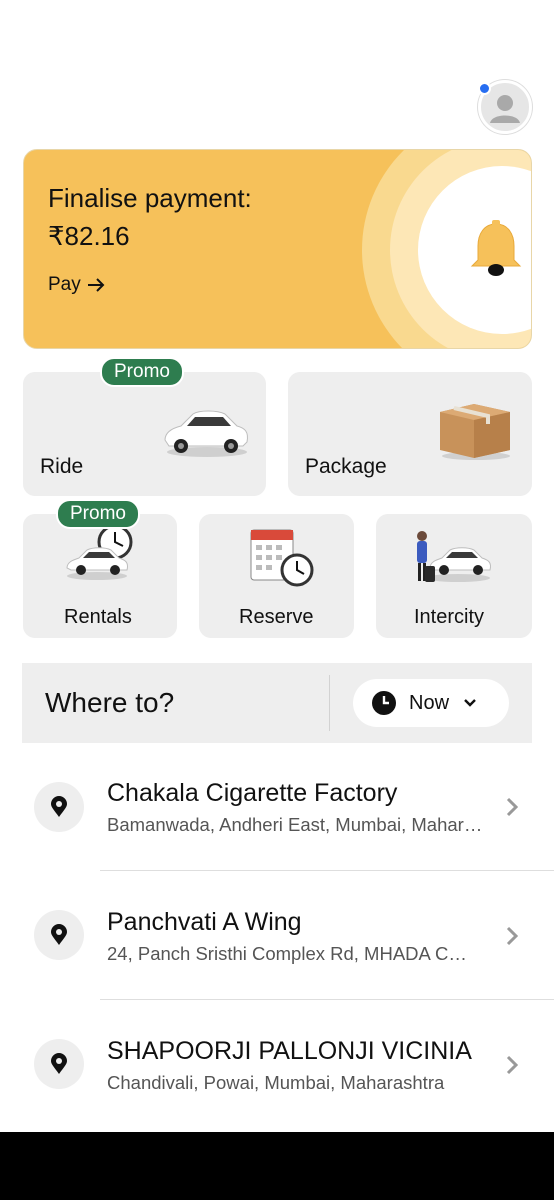 This screenshot has height=1200, width=554. Describe the element at coordinates (276, 617) in the screenshot. I see `reserve-label: Reserve` at that location.